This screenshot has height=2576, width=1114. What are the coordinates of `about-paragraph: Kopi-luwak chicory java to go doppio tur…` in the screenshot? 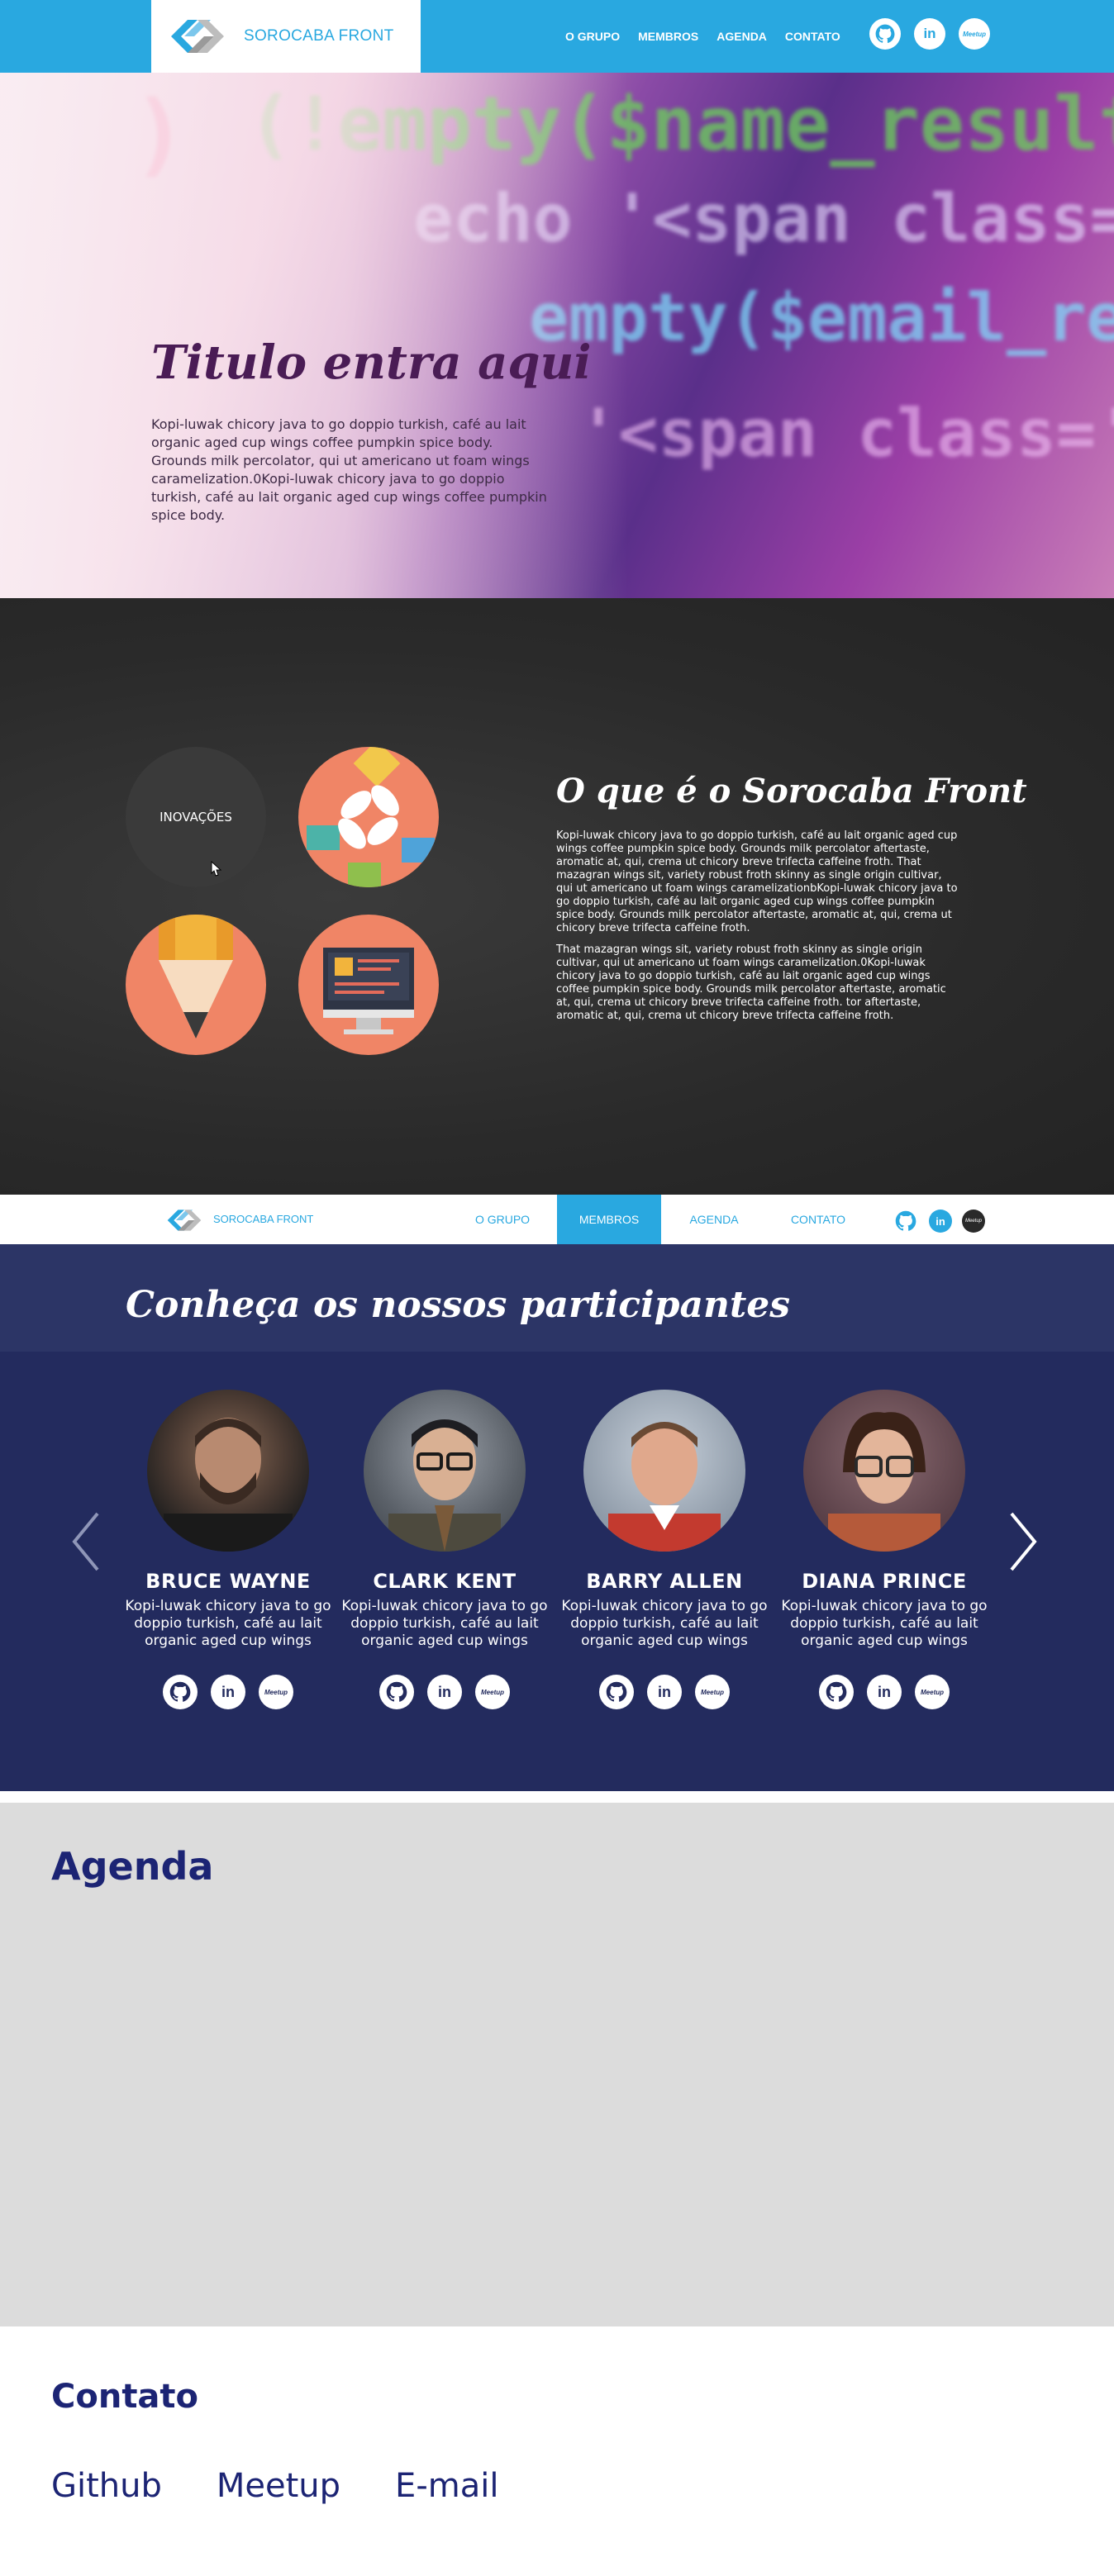 It's located at (757, 881).